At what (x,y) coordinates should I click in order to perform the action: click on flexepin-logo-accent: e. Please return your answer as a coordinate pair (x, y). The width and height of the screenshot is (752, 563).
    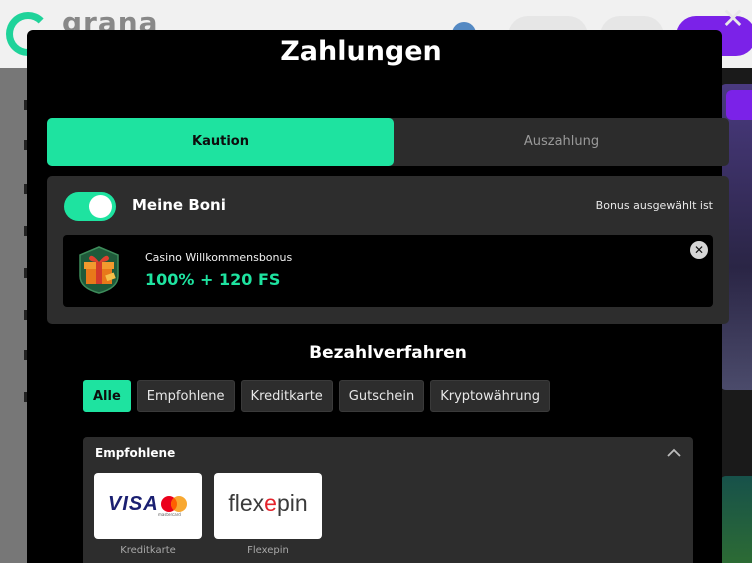
    Looking at the image, I should click on (270, 503).